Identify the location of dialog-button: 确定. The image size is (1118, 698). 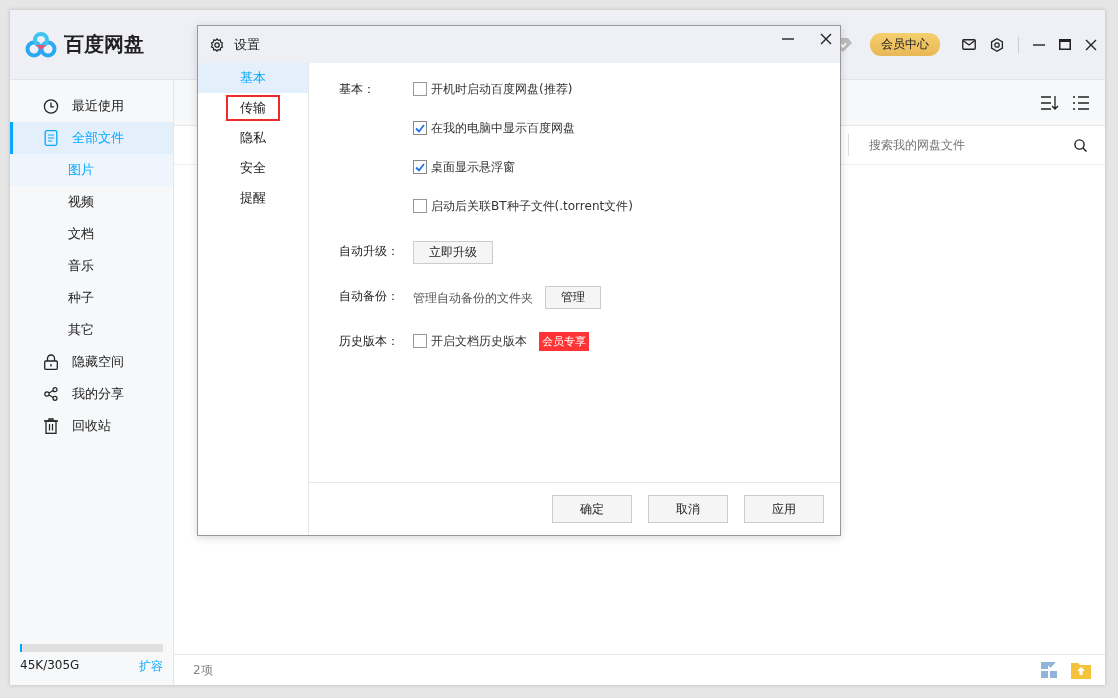
(592, 509).